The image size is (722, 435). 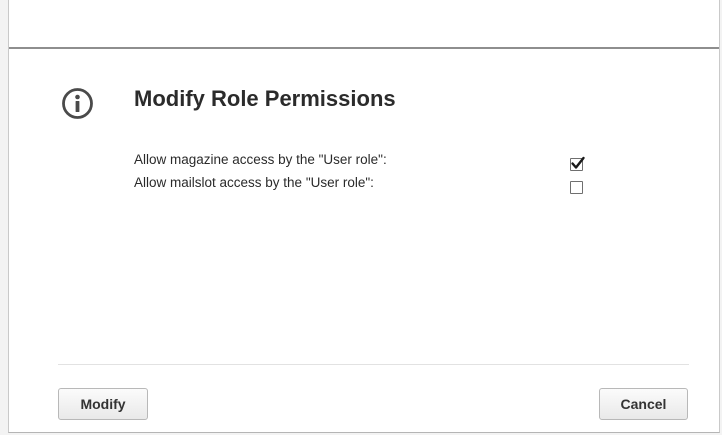 I want to click on cancel-button: Cancel, so click(x=643, y=404).